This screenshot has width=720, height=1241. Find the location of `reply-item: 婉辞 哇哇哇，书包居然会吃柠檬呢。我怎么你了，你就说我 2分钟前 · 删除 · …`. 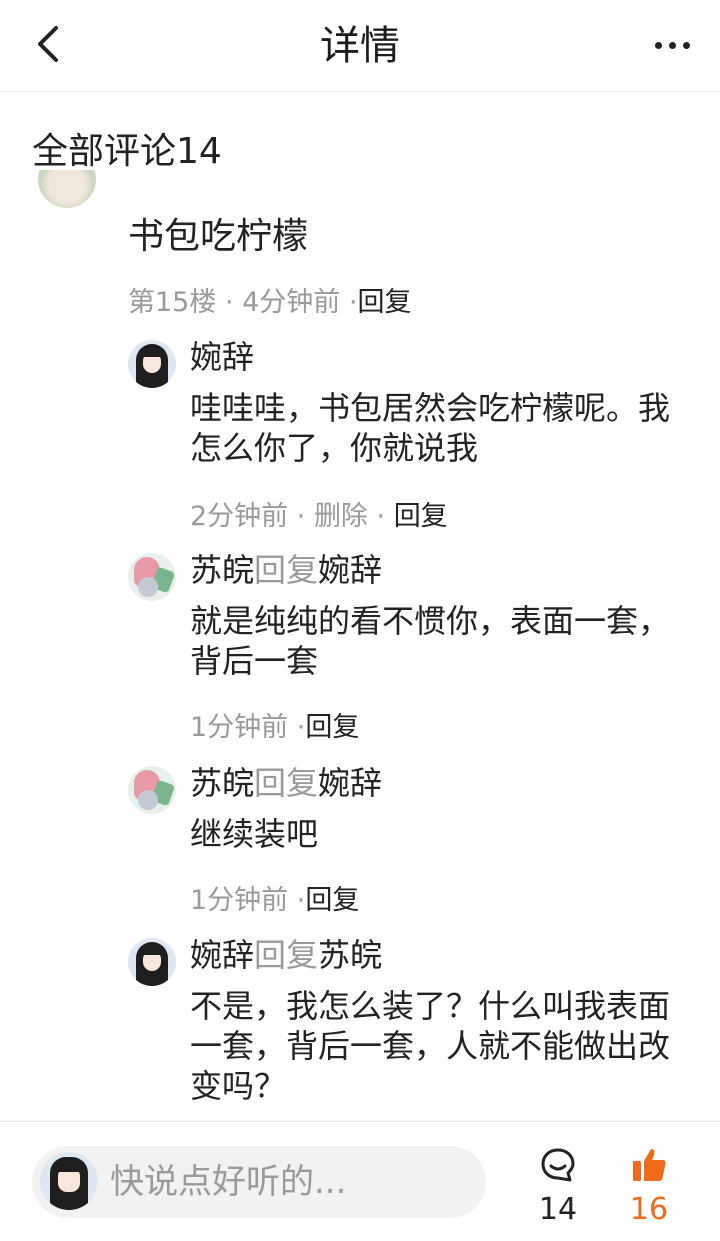

reply-item: 婉辞 哇哇哇，书包居然会吃柠檬呢。我怎么你了，你就说我 2分钟前 · 删除 · … is located at coordinates (408, 435).